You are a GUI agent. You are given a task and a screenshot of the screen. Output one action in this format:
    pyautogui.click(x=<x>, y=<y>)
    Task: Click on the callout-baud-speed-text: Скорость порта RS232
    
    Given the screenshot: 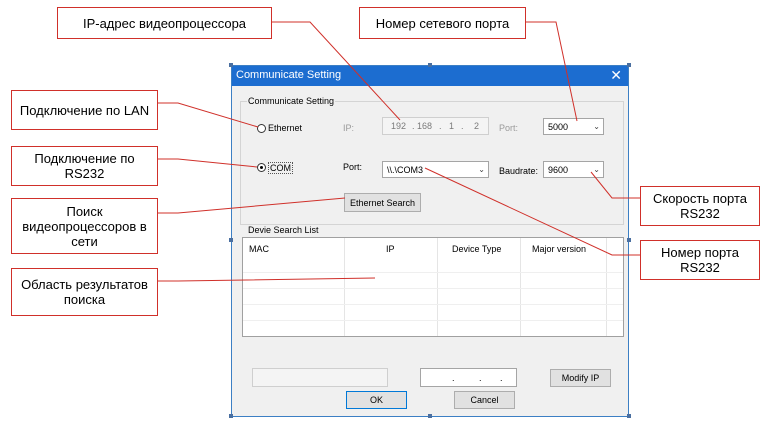 What is the action you would take?
    pyautogui.click(x=699, y=206)
    